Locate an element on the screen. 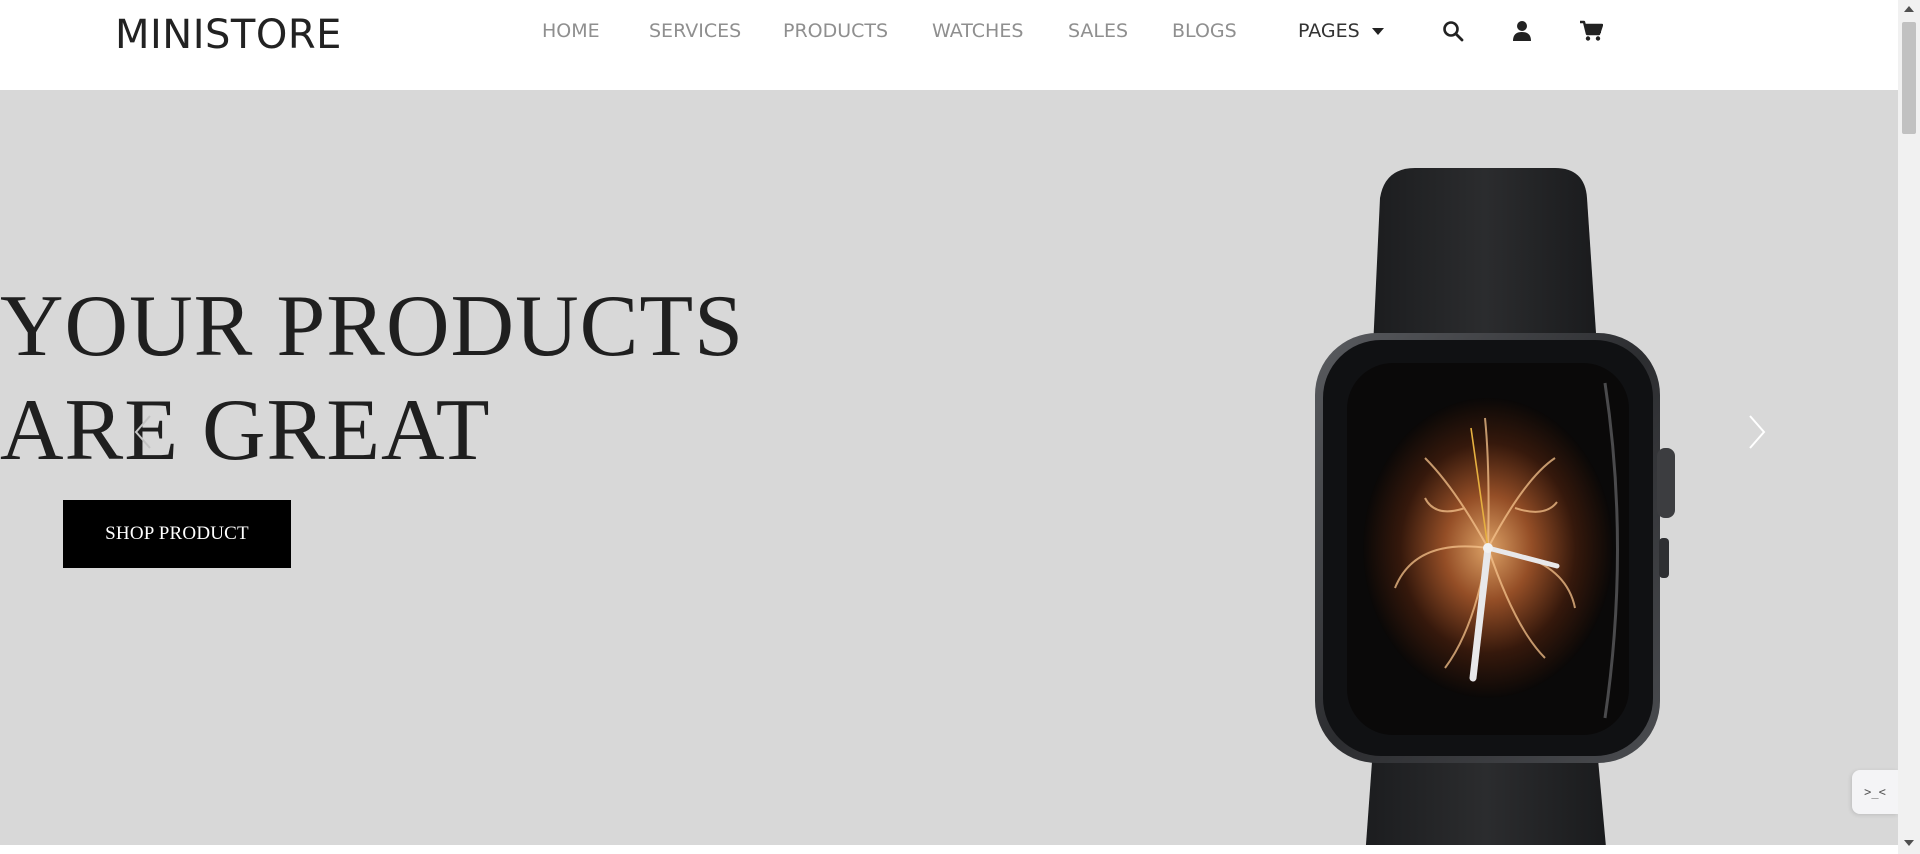 Image resolution: width=1920 pixels, height=854 pixels. nav-products: PRODUCTS is located at coordinates (835, 31).